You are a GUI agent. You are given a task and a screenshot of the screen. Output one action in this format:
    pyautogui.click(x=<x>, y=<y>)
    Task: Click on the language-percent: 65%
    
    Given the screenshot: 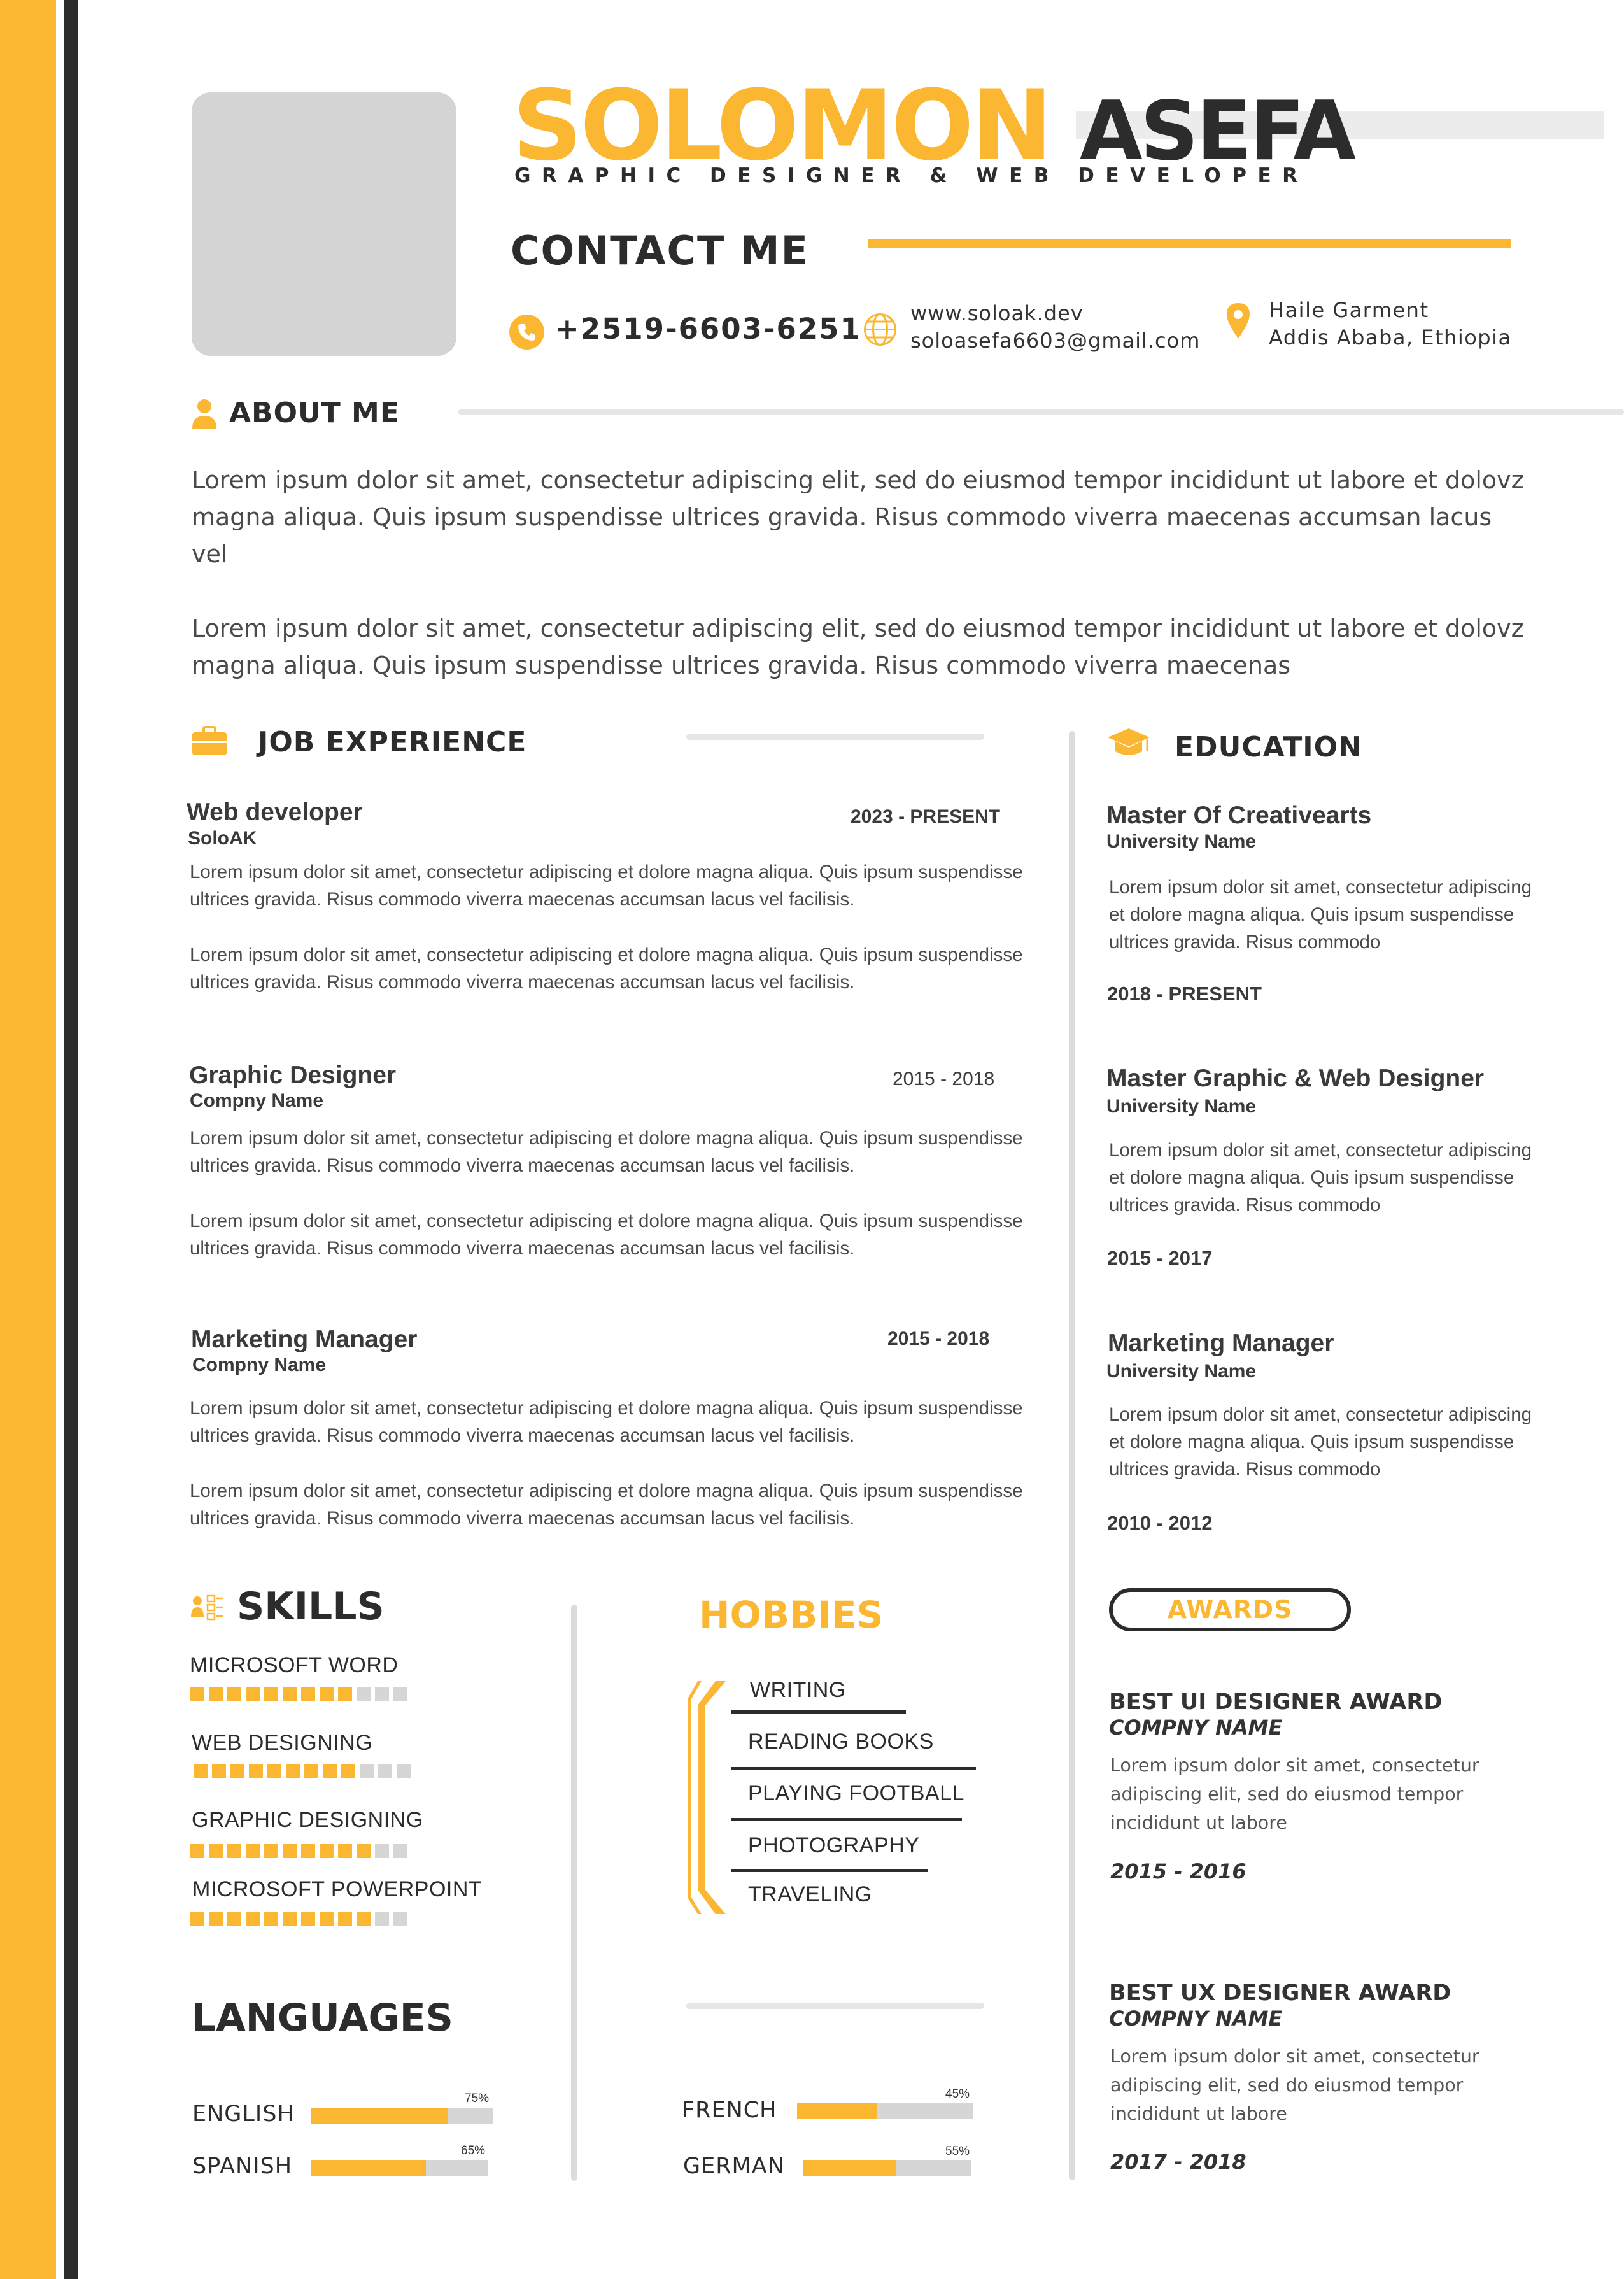 What is the action you would take?
    pyautogui.click(x=473, y=2150)
    